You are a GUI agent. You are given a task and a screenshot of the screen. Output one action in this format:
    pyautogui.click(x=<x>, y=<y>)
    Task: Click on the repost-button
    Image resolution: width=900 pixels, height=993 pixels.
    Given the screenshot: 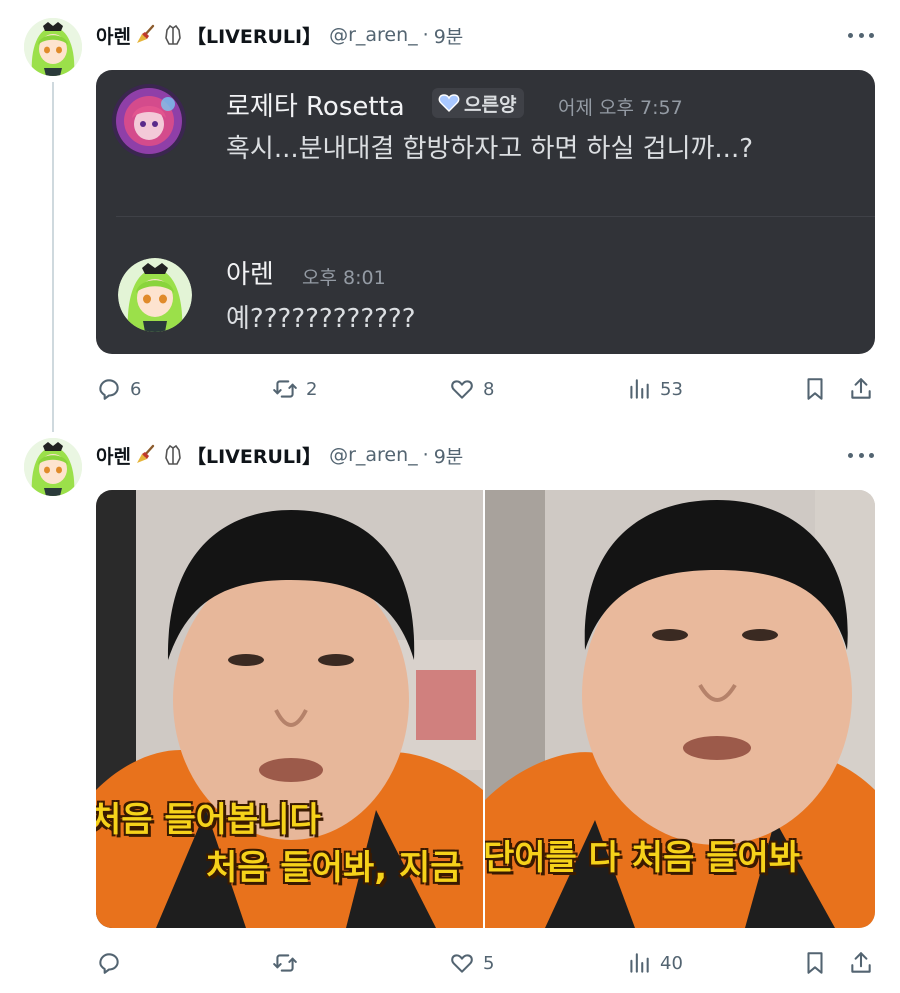 What is the action you would take?
    pyautogui.click(x=289, y=963)
    